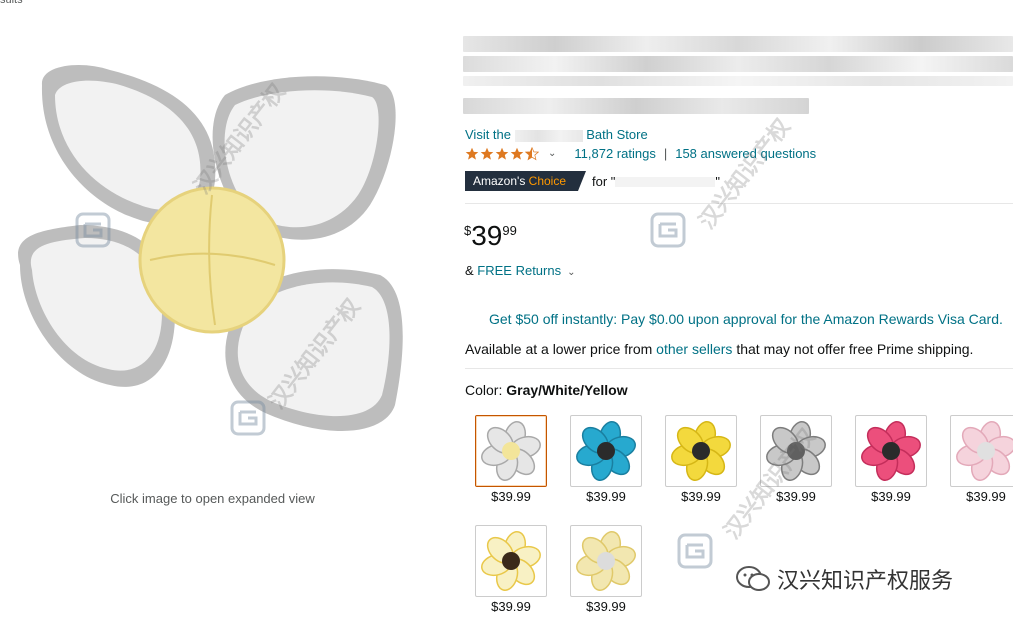 The height and width of the screenshot is (622, 1013). I want to click on color-selected-value: Gray/White/Yellow, so click(567, 390).